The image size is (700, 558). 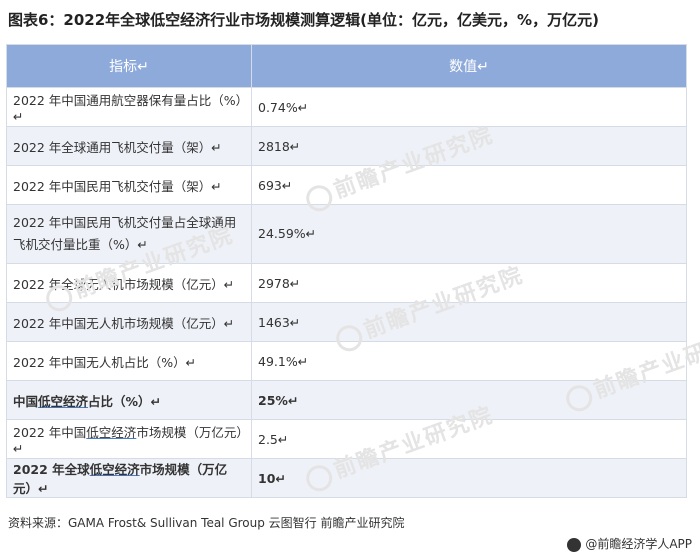 I want to click on table-row: 2022 年全球通用飞机交付量（架）↵ 2818↵, so click(x=346, y=146).